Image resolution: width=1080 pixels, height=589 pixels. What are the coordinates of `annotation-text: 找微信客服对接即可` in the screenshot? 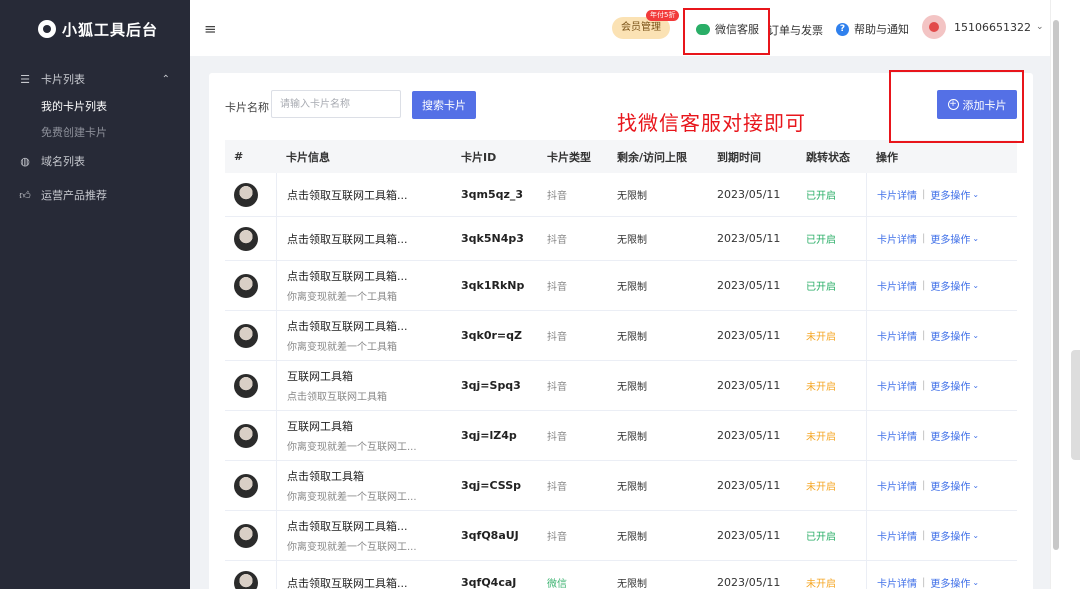 It's located at (711, 123).